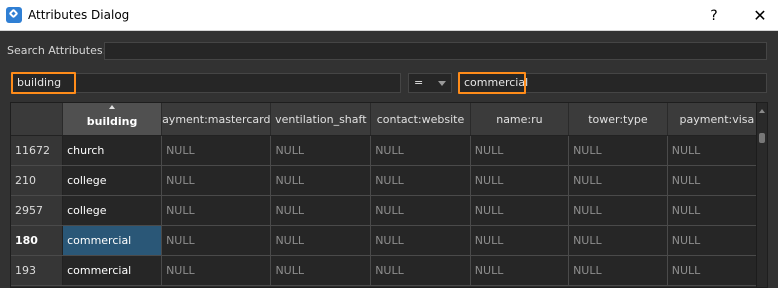  What do you see at coordinates (37, 210) in the screenshot?
I see `row-id: 2957` at bounding box center [37, 210].